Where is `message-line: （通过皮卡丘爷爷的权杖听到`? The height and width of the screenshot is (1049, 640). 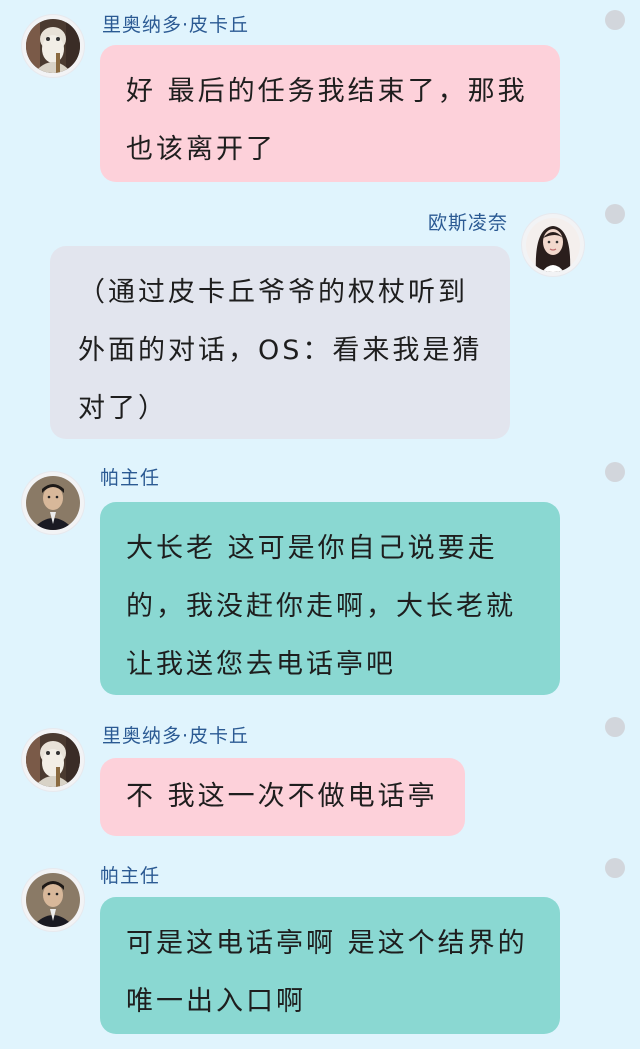
message-line: （通过皮卡丘爷爷的权杖听到 is located at coordinates (273, 292).